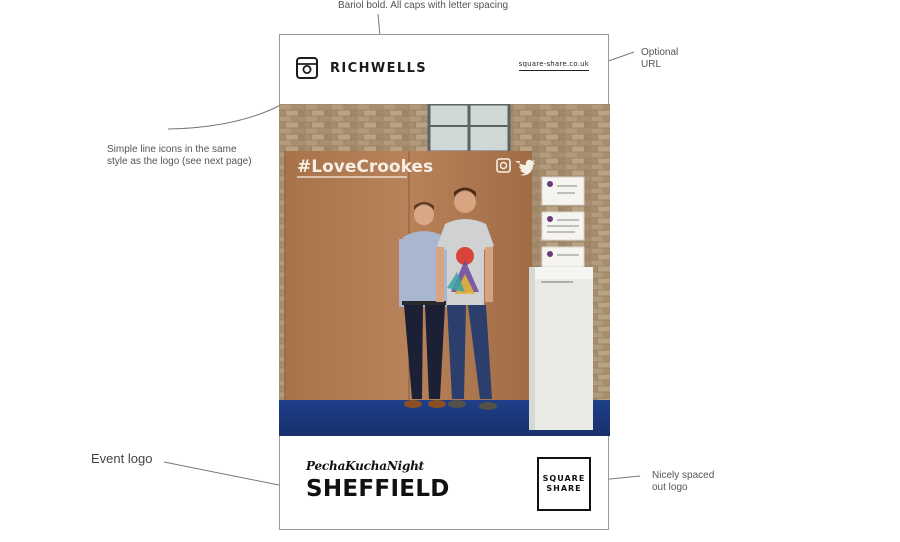 The width and height of the screenshot is (900, 542). What do you see at coordinates (307, 68) in the screenshot?
I see `instagram-icon` at bounding box center [307, 68].